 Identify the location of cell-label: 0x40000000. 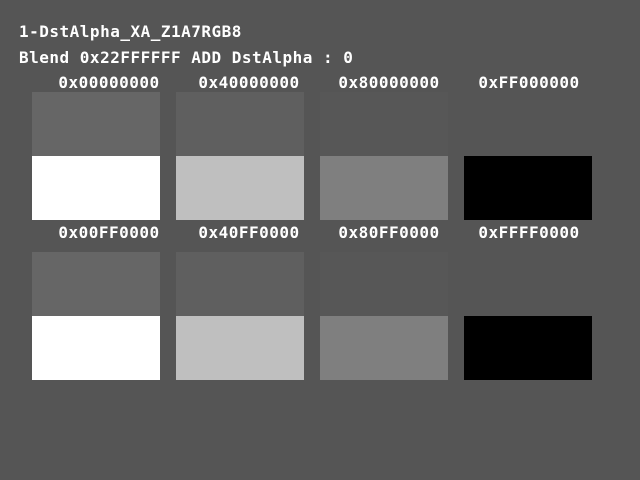
(249, 82).